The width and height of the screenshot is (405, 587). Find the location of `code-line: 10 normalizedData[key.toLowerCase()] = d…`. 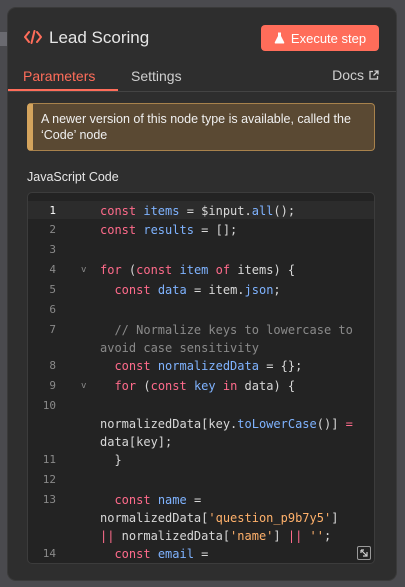

code-line: 10 normalizedData[key.toLowerCase()] = d… is located at coordinates (201, 424).